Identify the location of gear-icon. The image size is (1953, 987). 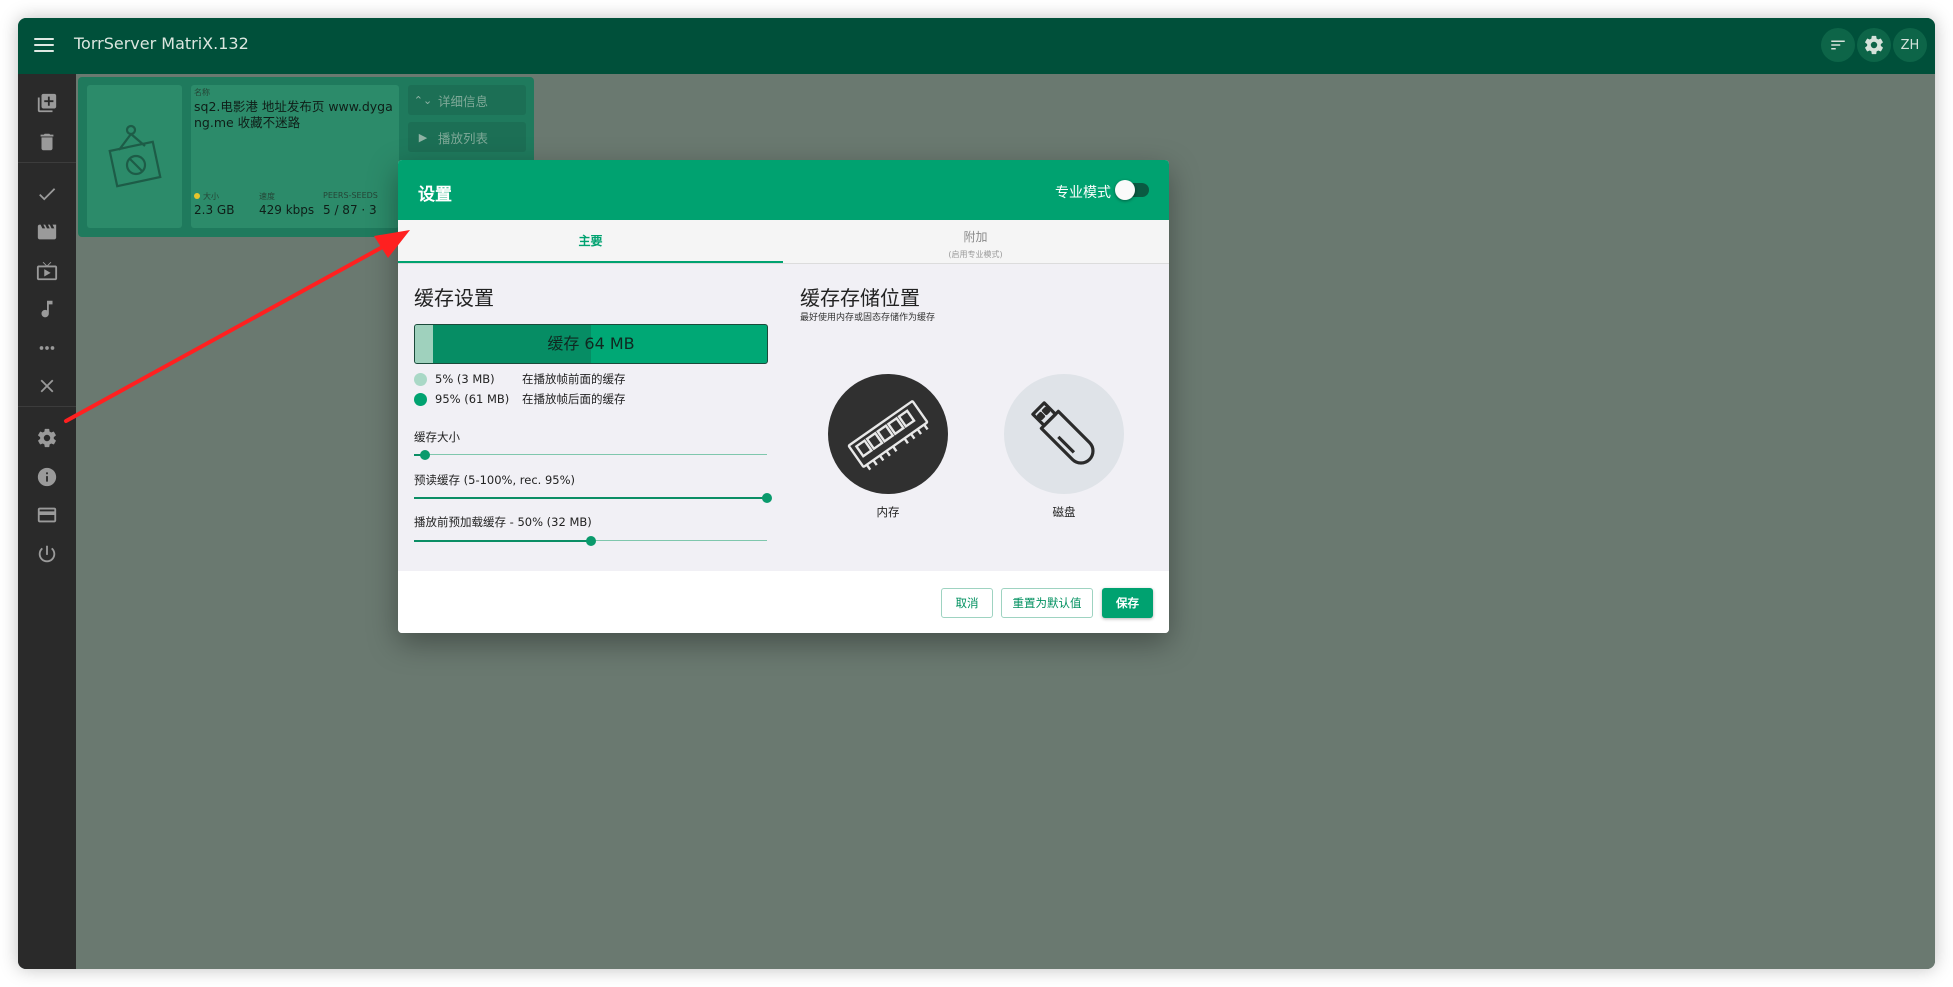
(1874, 45).